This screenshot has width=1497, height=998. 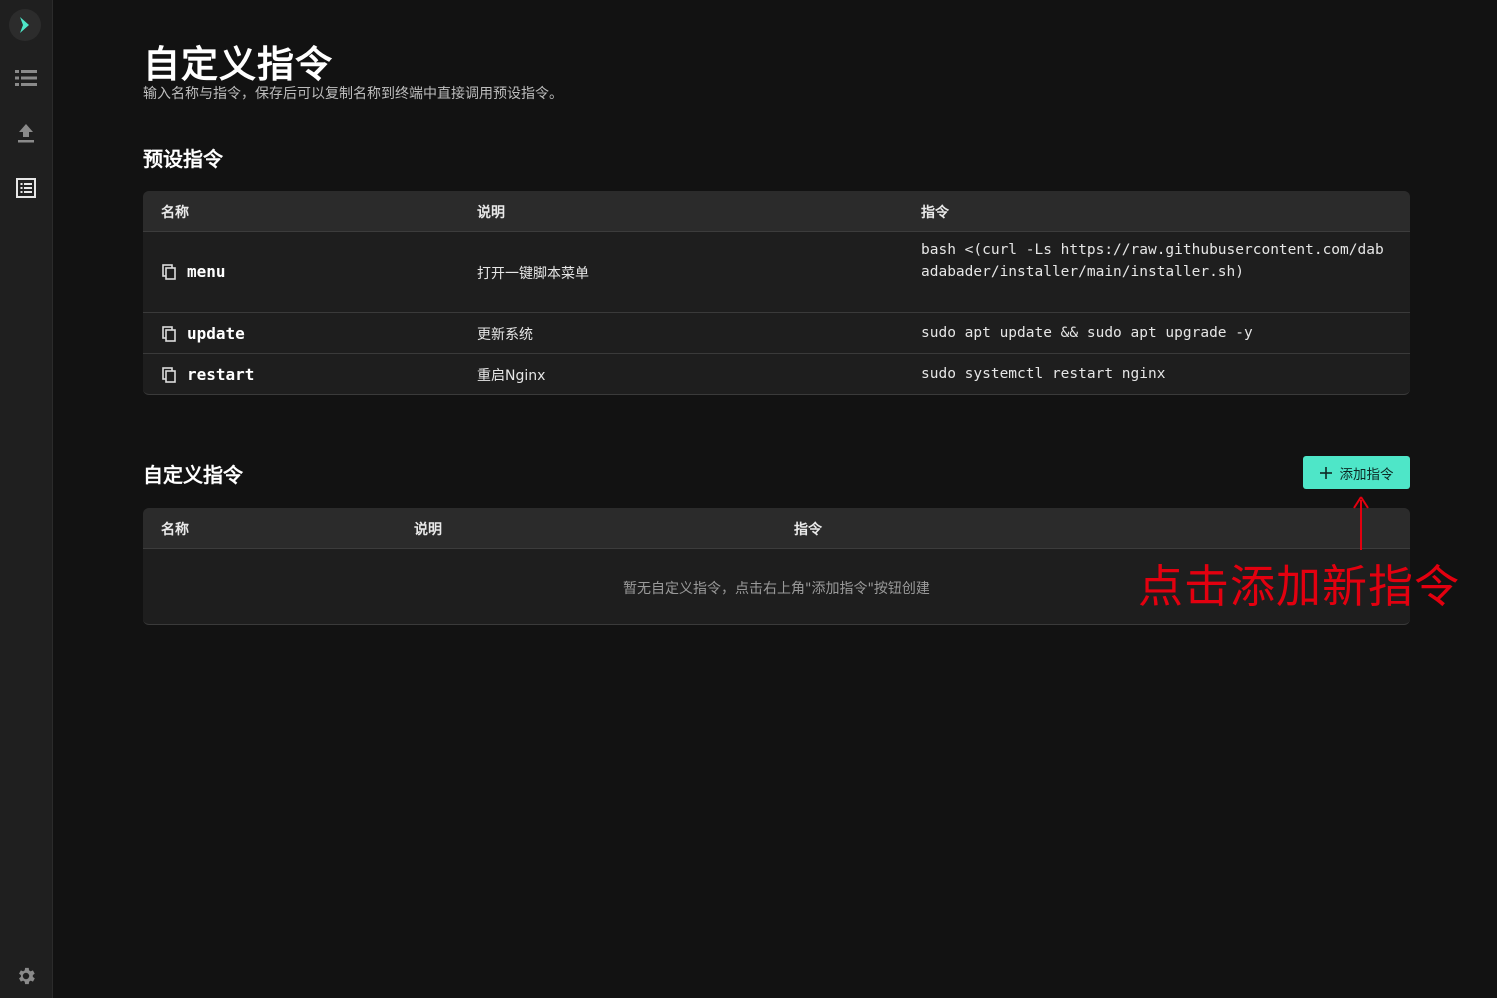 What do you see at coordinates (183, 159) in the screenshot?
I see `preset-section-title: 预设指令` at bounding box center [183, 159].